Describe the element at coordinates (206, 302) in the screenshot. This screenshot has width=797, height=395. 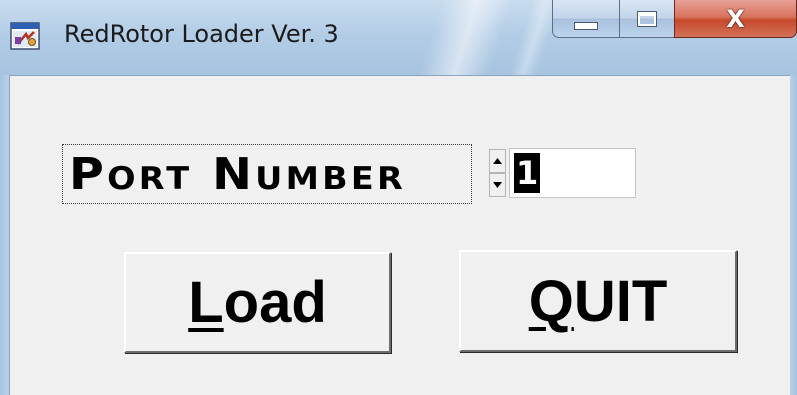
I see `load-mnemonic: L` at that location.